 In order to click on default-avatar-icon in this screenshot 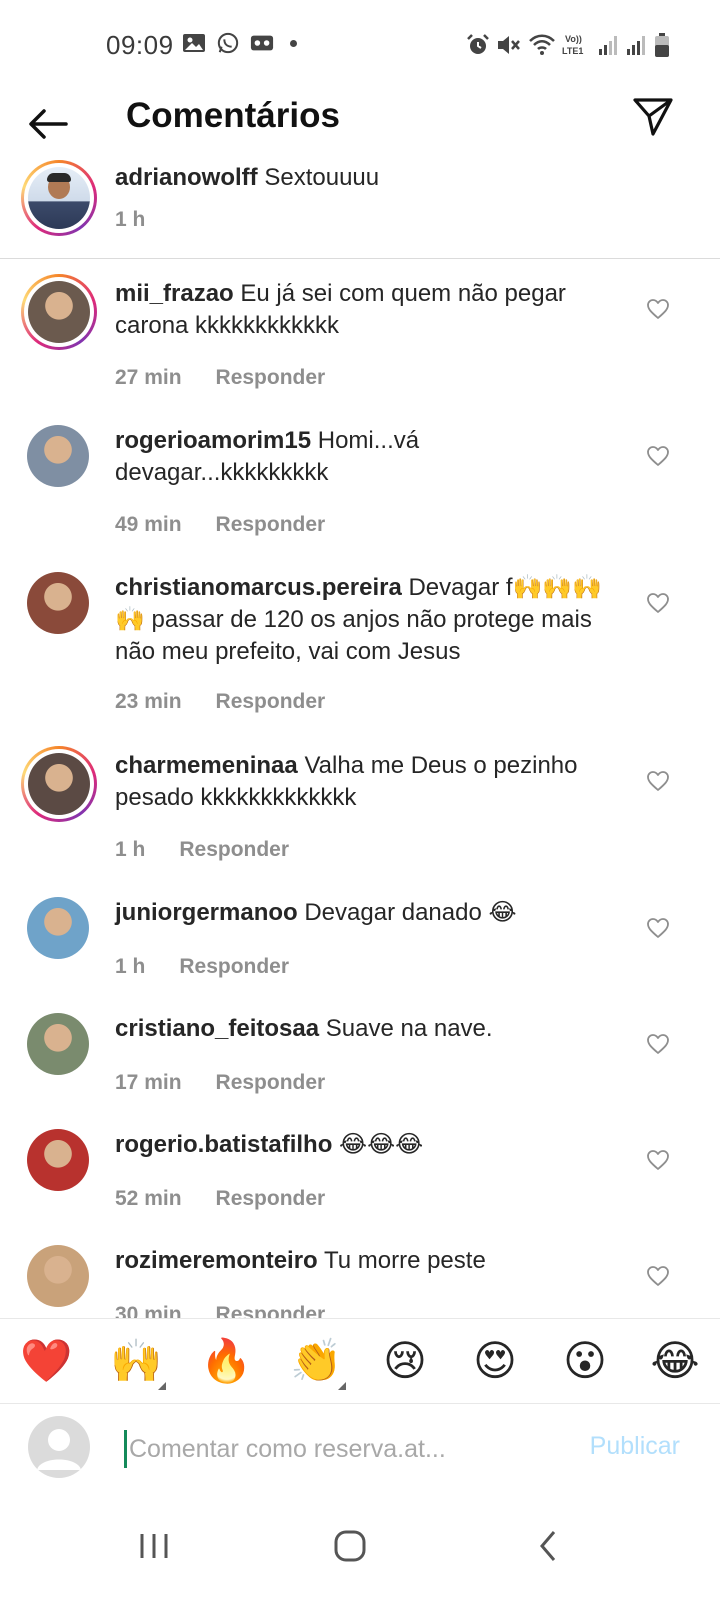, I will do `click(59, 1449)`.